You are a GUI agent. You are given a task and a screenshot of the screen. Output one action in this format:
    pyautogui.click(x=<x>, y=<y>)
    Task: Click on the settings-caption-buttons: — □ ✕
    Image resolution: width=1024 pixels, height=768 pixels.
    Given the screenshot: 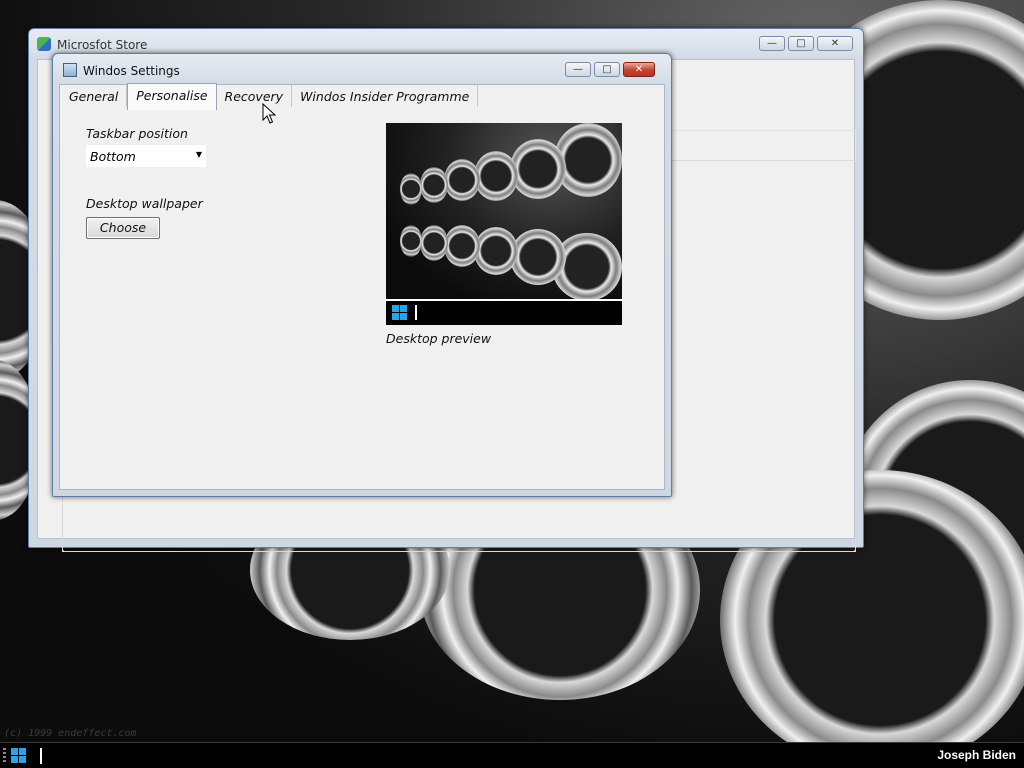 What is the action you would take?
    pyautogui.click(x=610, y=69)
    